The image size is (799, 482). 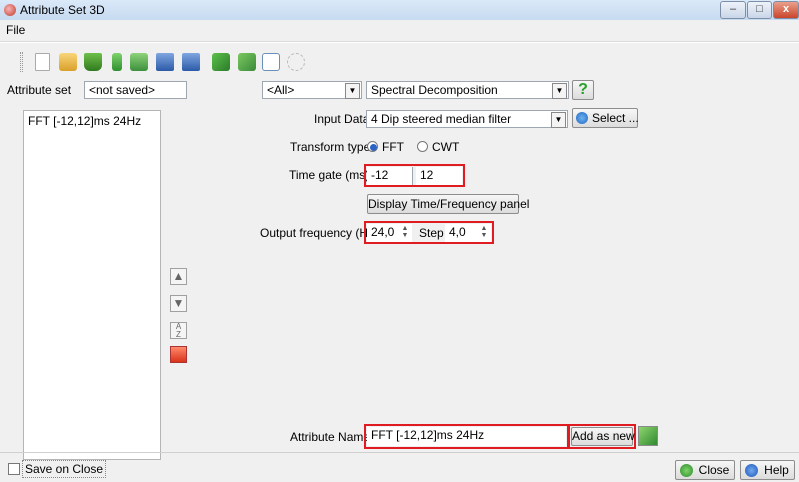 I want to click on attribute-type-select: Spectral Decomposition ▼, so click(x=467, y=90).